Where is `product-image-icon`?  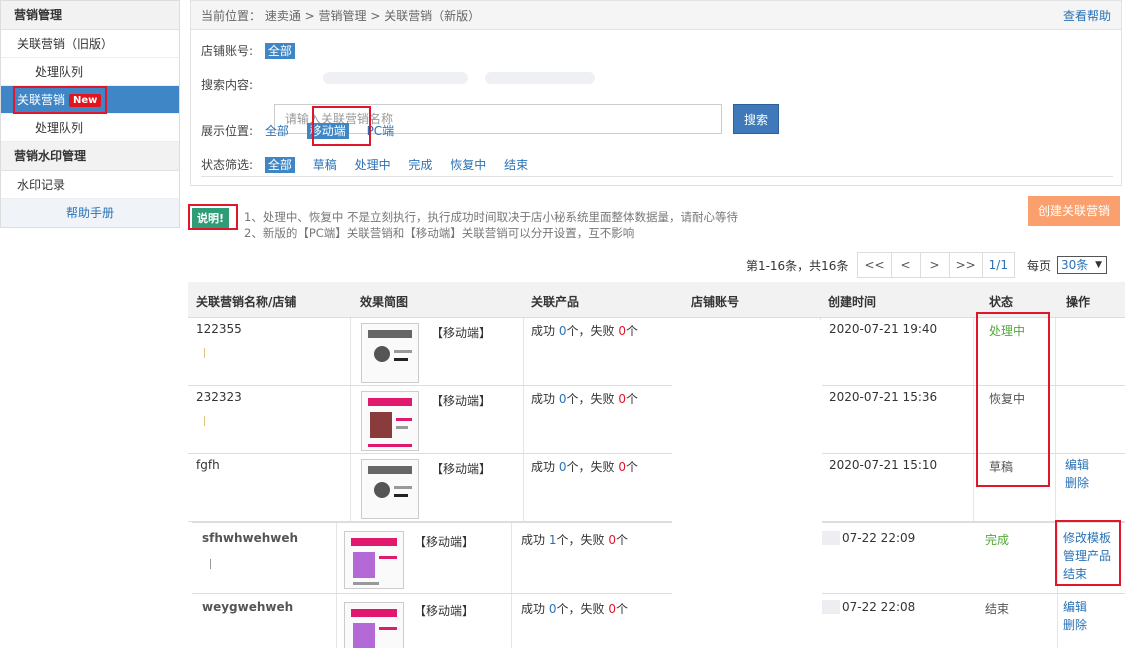
product-image-icon is located at coordinates (364, 565).